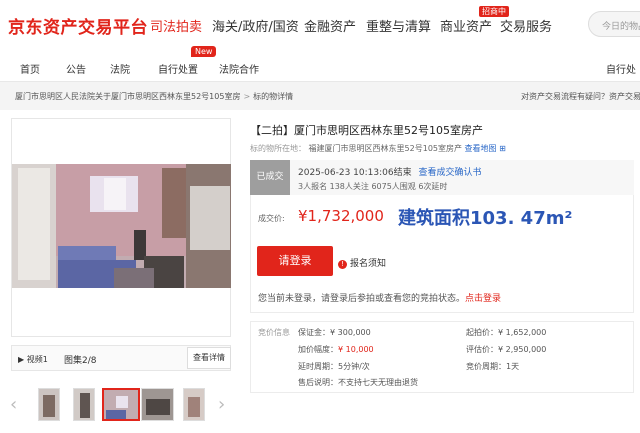 The image size is (640, 433). Describe the element at coordinates (273, 96) in the screenshot. I see `breadcrumb-item-detail: 标的物详情` at that location.